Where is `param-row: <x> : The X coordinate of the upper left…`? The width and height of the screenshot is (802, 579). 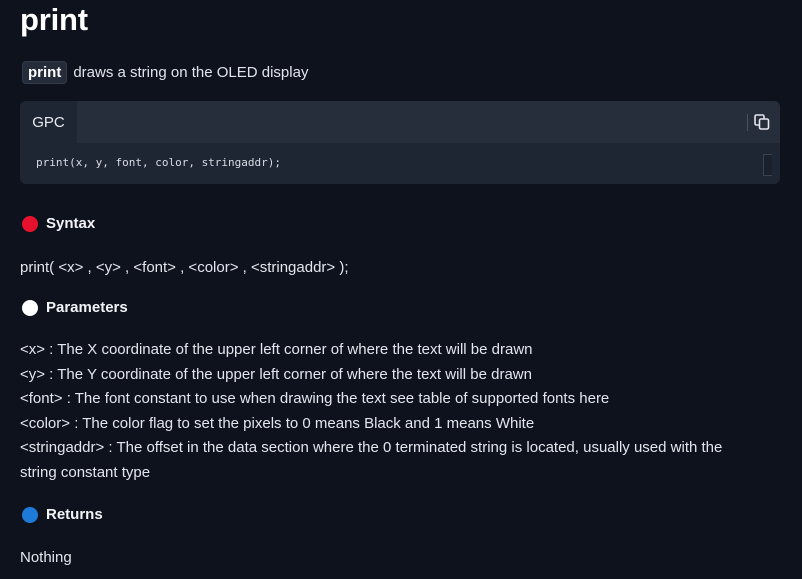 param-row: <x> : The X coordinate of the upper left… is located at coordinates (276, 349).